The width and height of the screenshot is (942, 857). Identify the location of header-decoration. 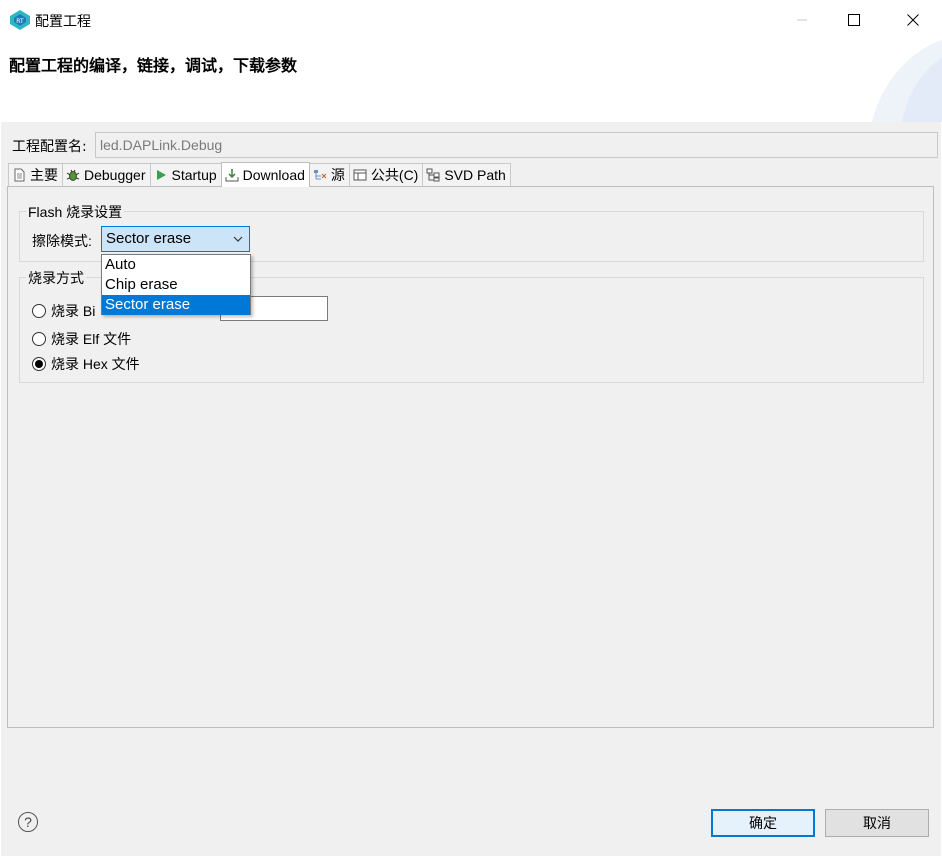
(907, 81).